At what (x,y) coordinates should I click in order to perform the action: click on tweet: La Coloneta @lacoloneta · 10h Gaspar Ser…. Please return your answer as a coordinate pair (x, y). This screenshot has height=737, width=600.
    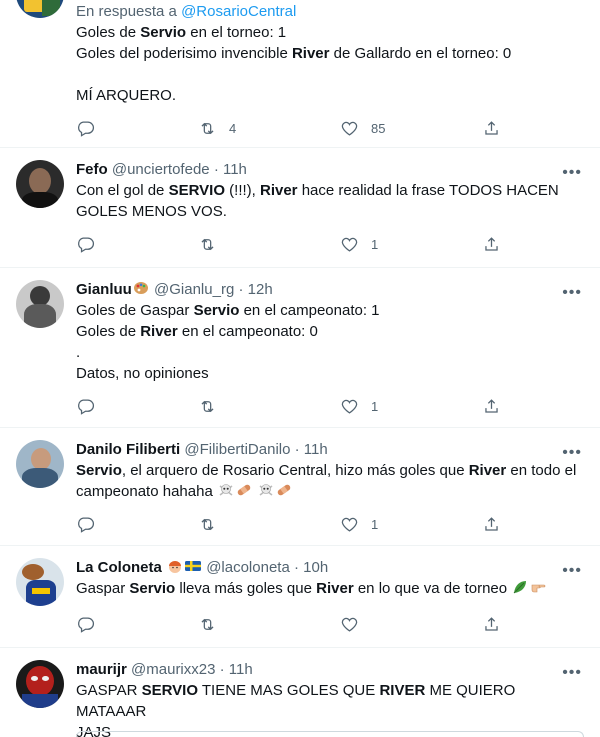
    Looking at the image, I should click on (300, 597).